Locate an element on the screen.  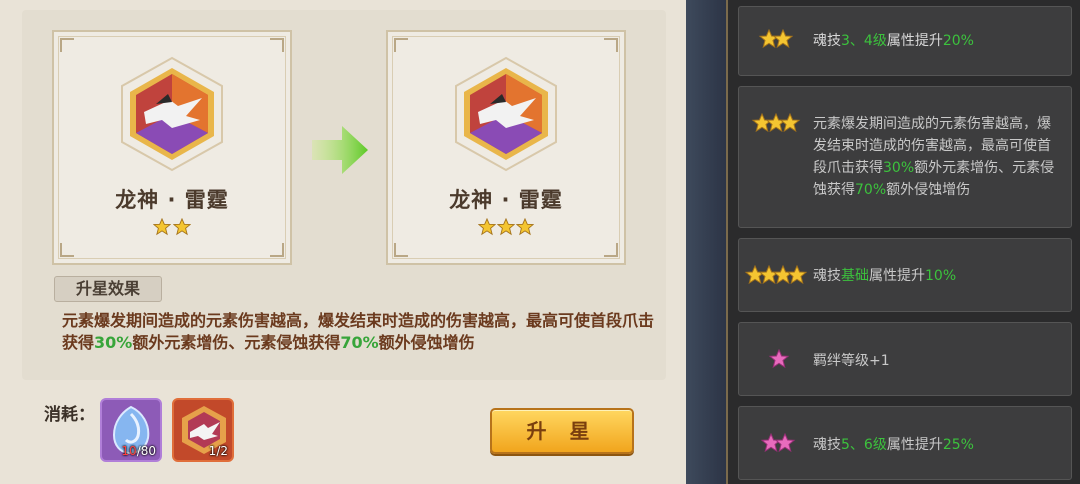
star-level-description: 魂技3、4级属性提升20% is located at coordinates (936, 41).